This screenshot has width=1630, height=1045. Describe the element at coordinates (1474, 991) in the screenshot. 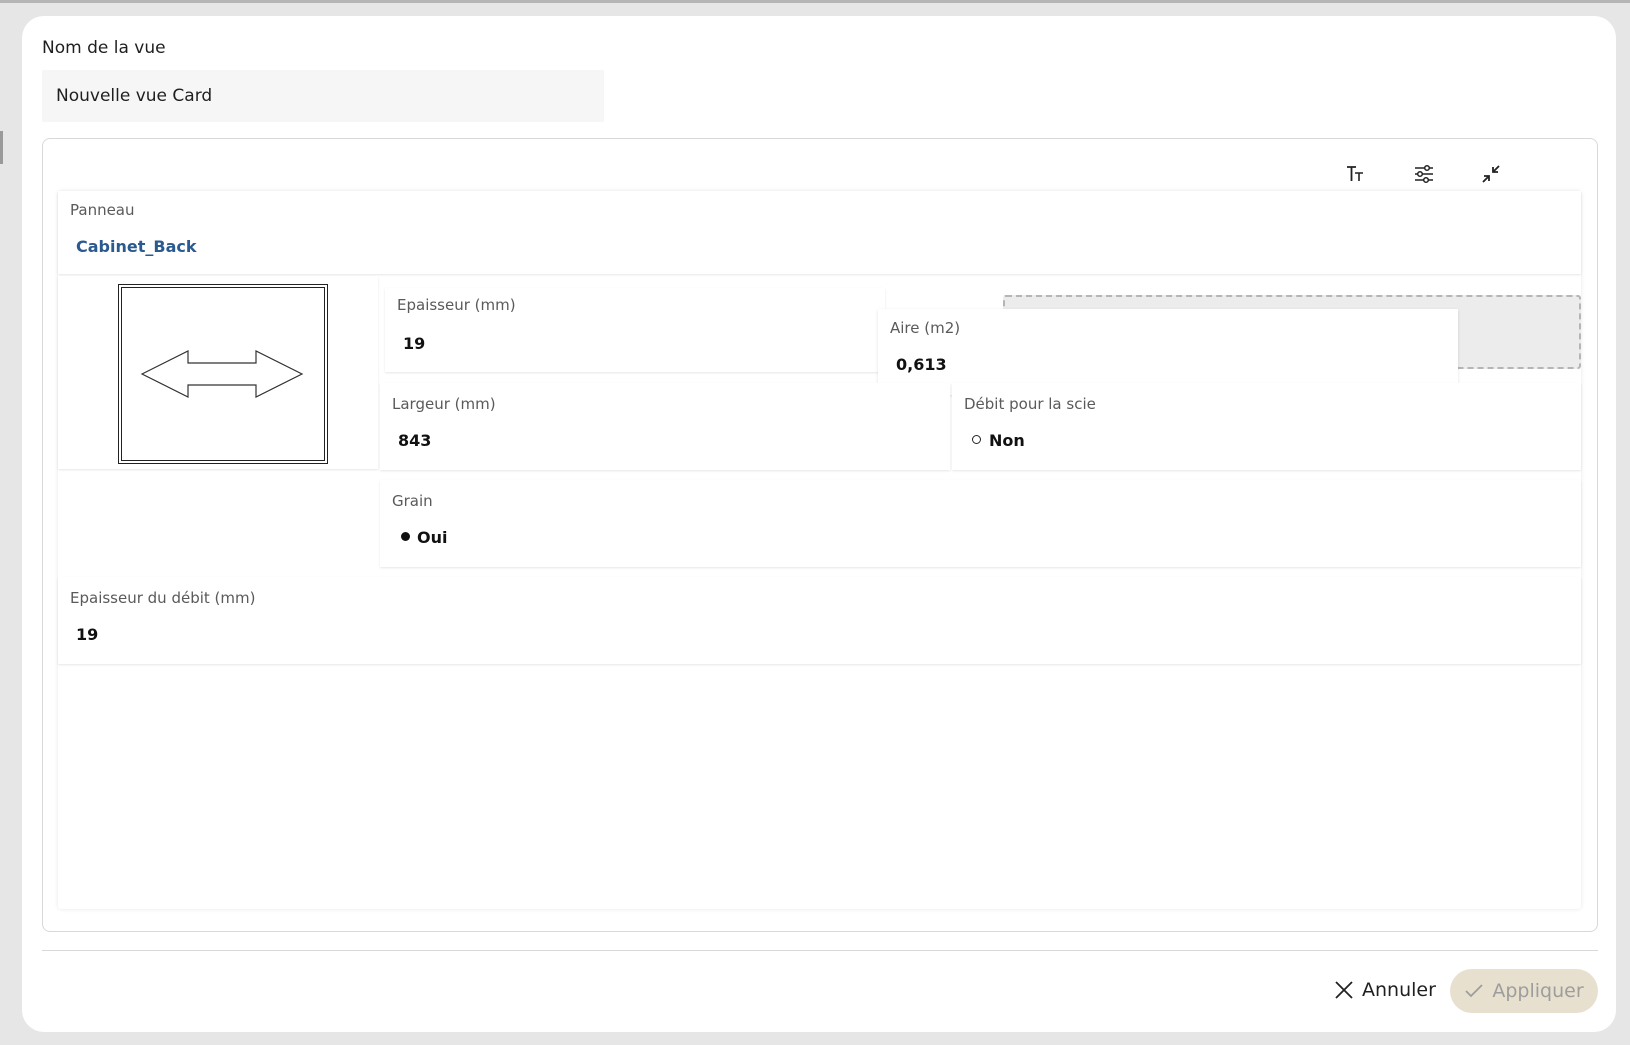

I see `check-icon` at that location.